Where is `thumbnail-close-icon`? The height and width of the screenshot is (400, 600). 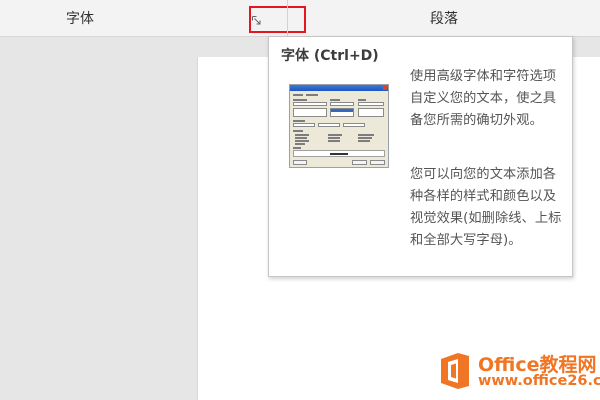 thumbnail-close-icon is located at coordinates (385, 88).